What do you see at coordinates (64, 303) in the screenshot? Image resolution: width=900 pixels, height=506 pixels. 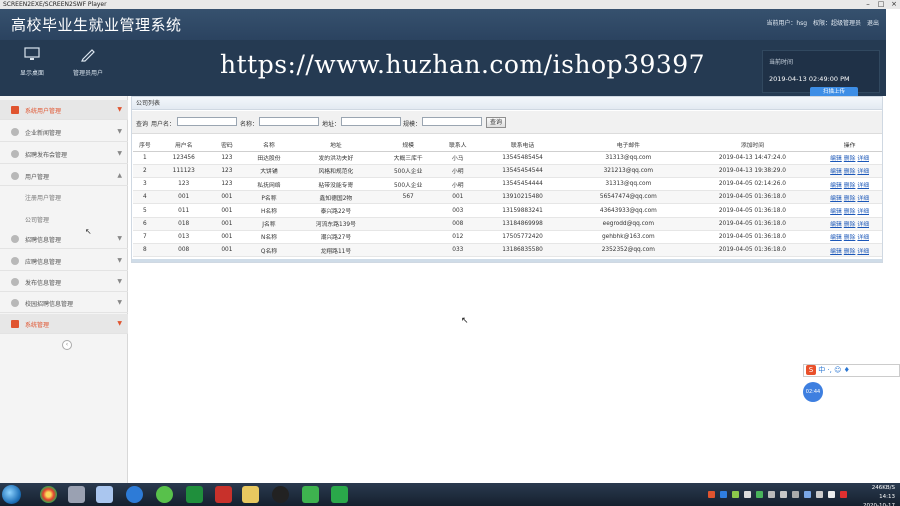 I see `sidebar-item-campus-recruit: 校园招聘信息管理 ▼` at bounding box center [64, 303].